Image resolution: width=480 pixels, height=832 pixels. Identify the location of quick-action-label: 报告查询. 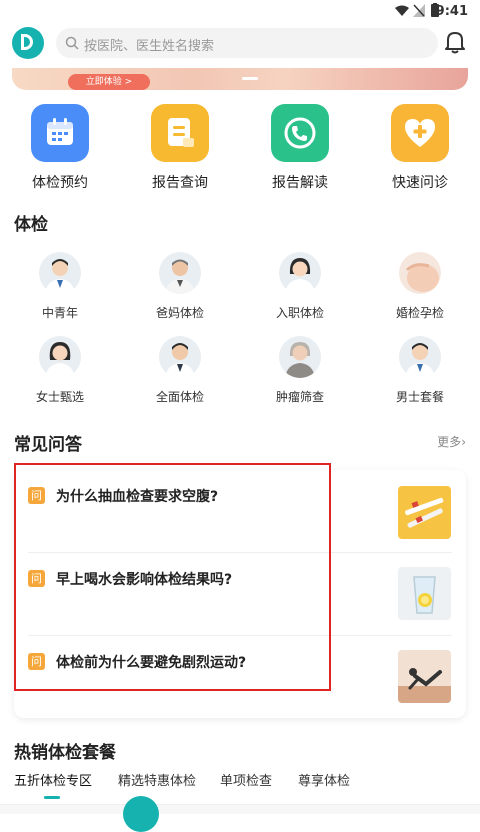
(180, 183).